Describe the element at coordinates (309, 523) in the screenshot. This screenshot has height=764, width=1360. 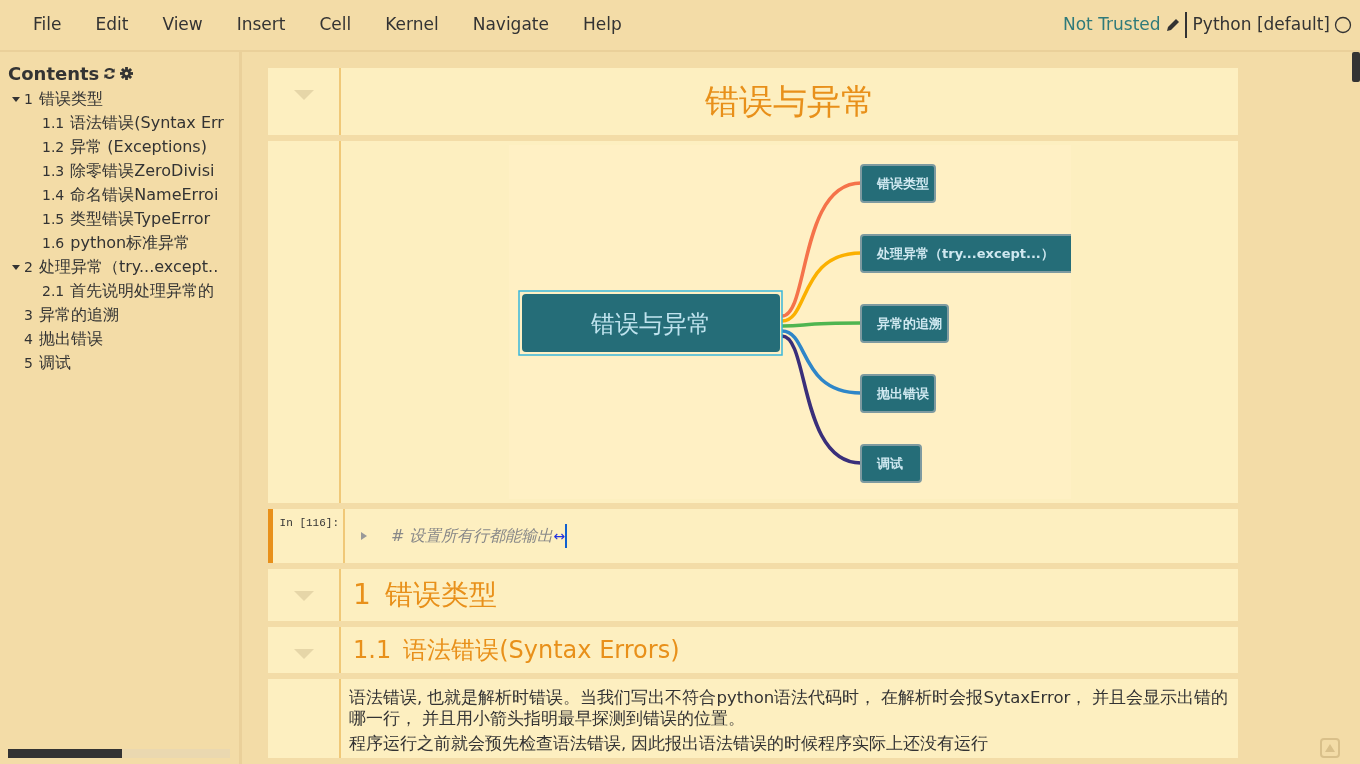
I see `cell-prompt: In [116]:` at that location.